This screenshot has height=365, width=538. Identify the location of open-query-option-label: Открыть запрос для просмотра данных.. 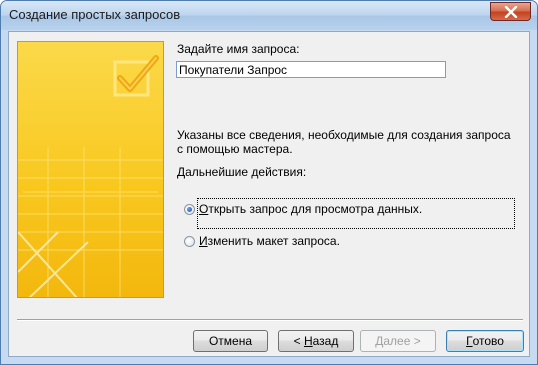
(310, 209).